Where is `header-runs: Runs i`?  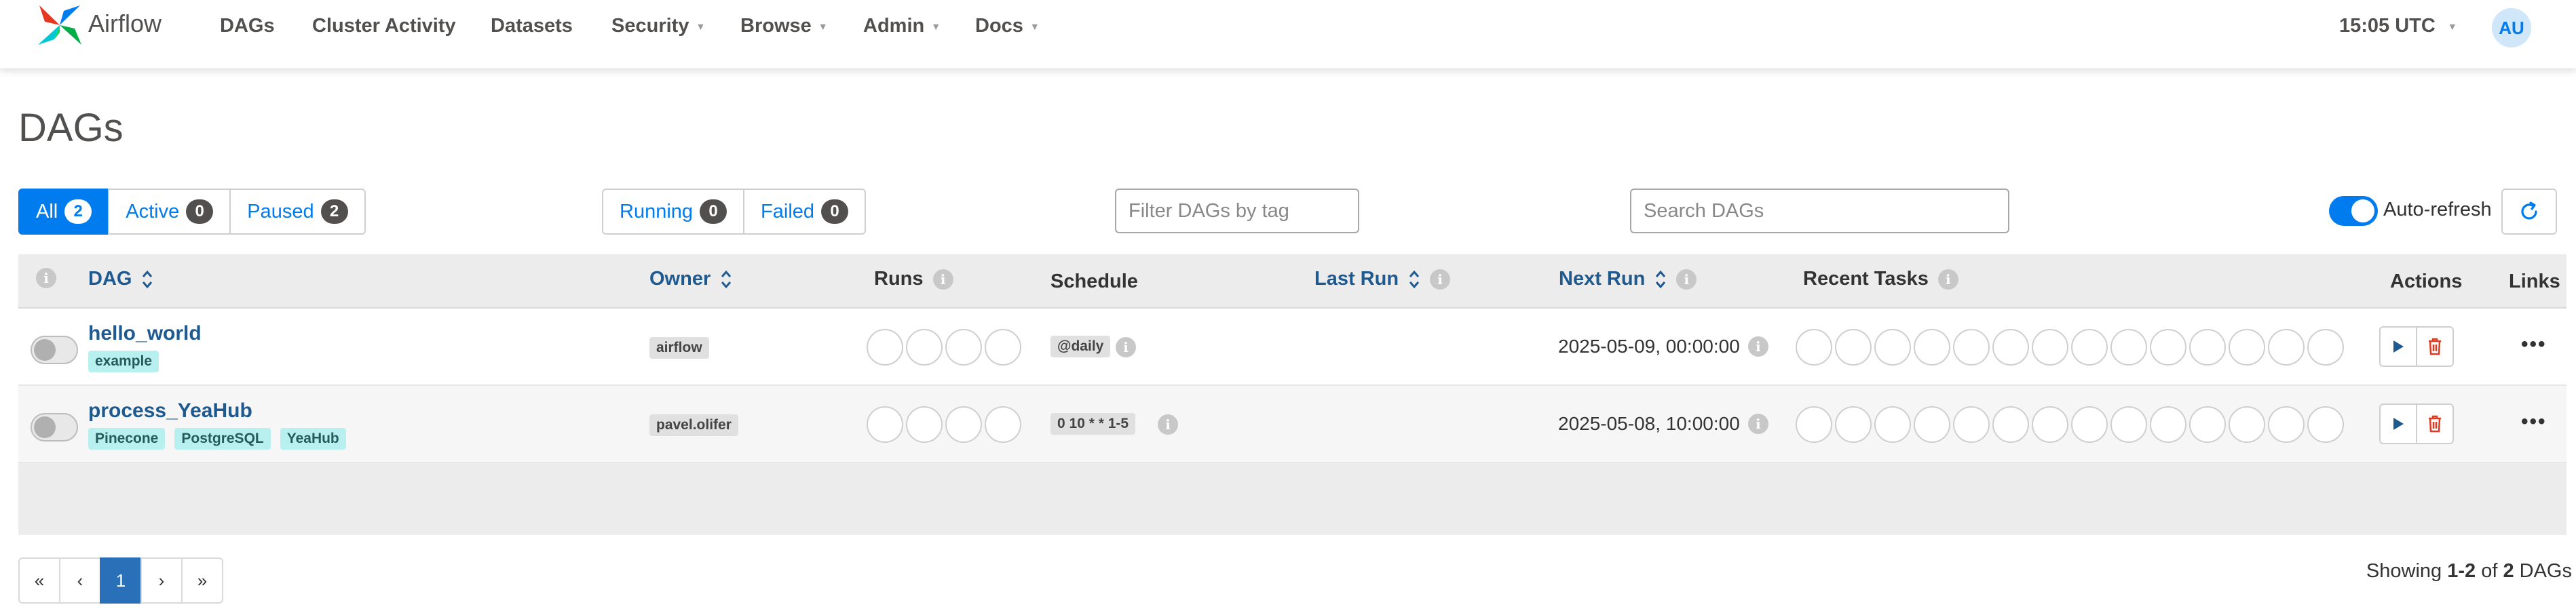 header-runs: Runs i is located at coordinates (913, 279).